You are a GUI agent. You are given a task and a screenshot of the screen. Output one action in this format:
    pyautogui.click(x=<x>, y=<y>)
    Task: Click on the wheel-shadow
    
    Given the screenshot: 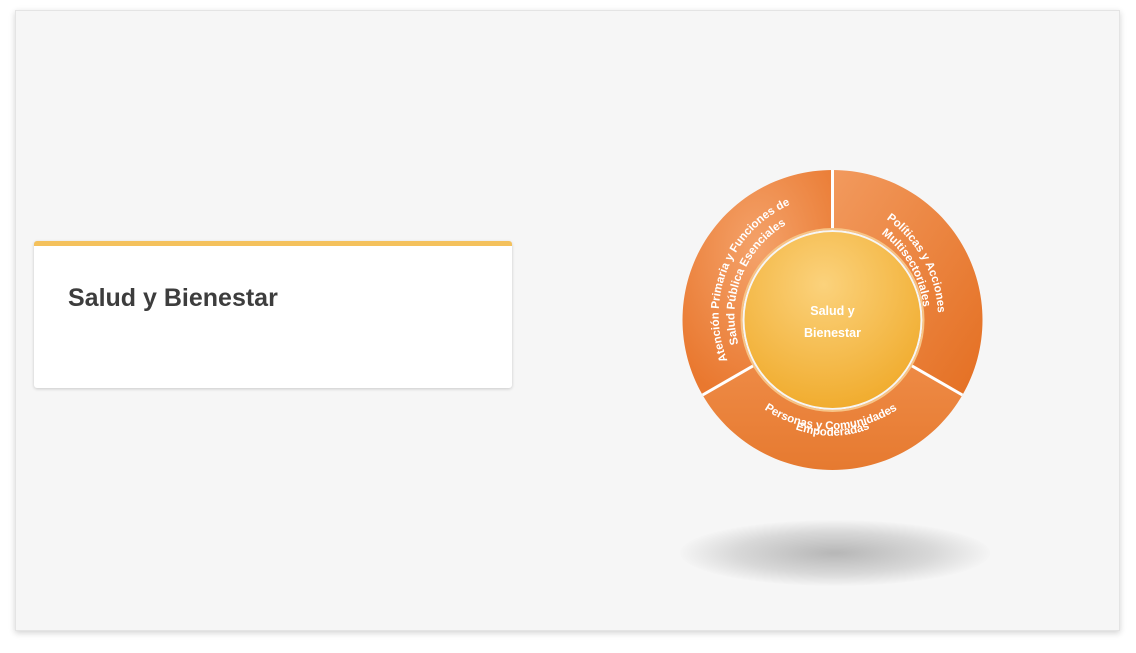 What is the action you would take?
    pyautogui.click(x=835, y=553)
    